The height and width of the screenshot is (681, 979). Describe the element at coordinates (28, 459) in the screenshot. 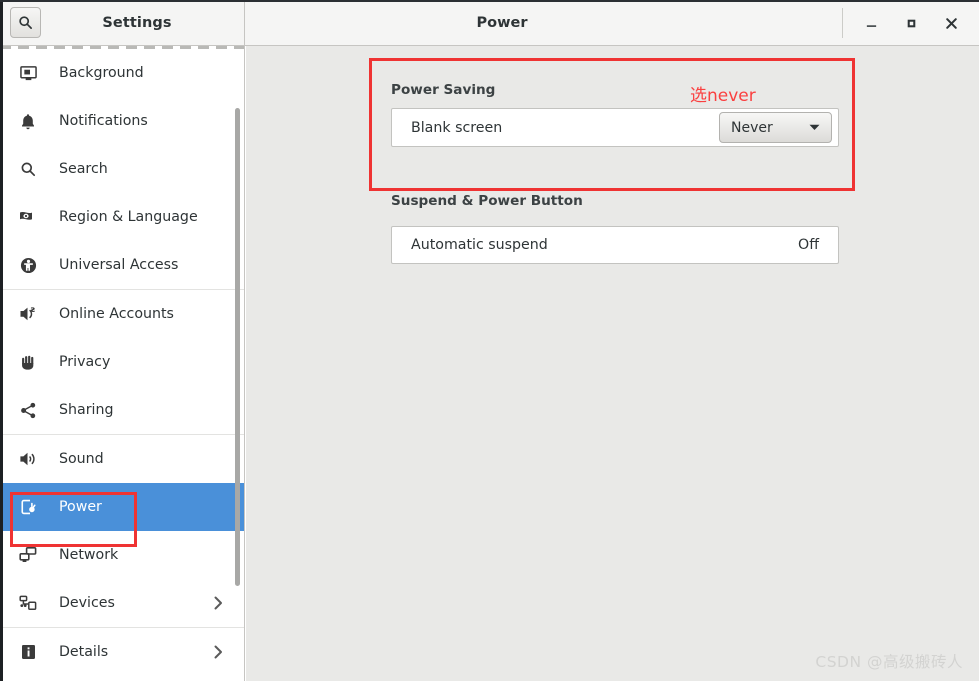

I see `speaker-icon` at that location.